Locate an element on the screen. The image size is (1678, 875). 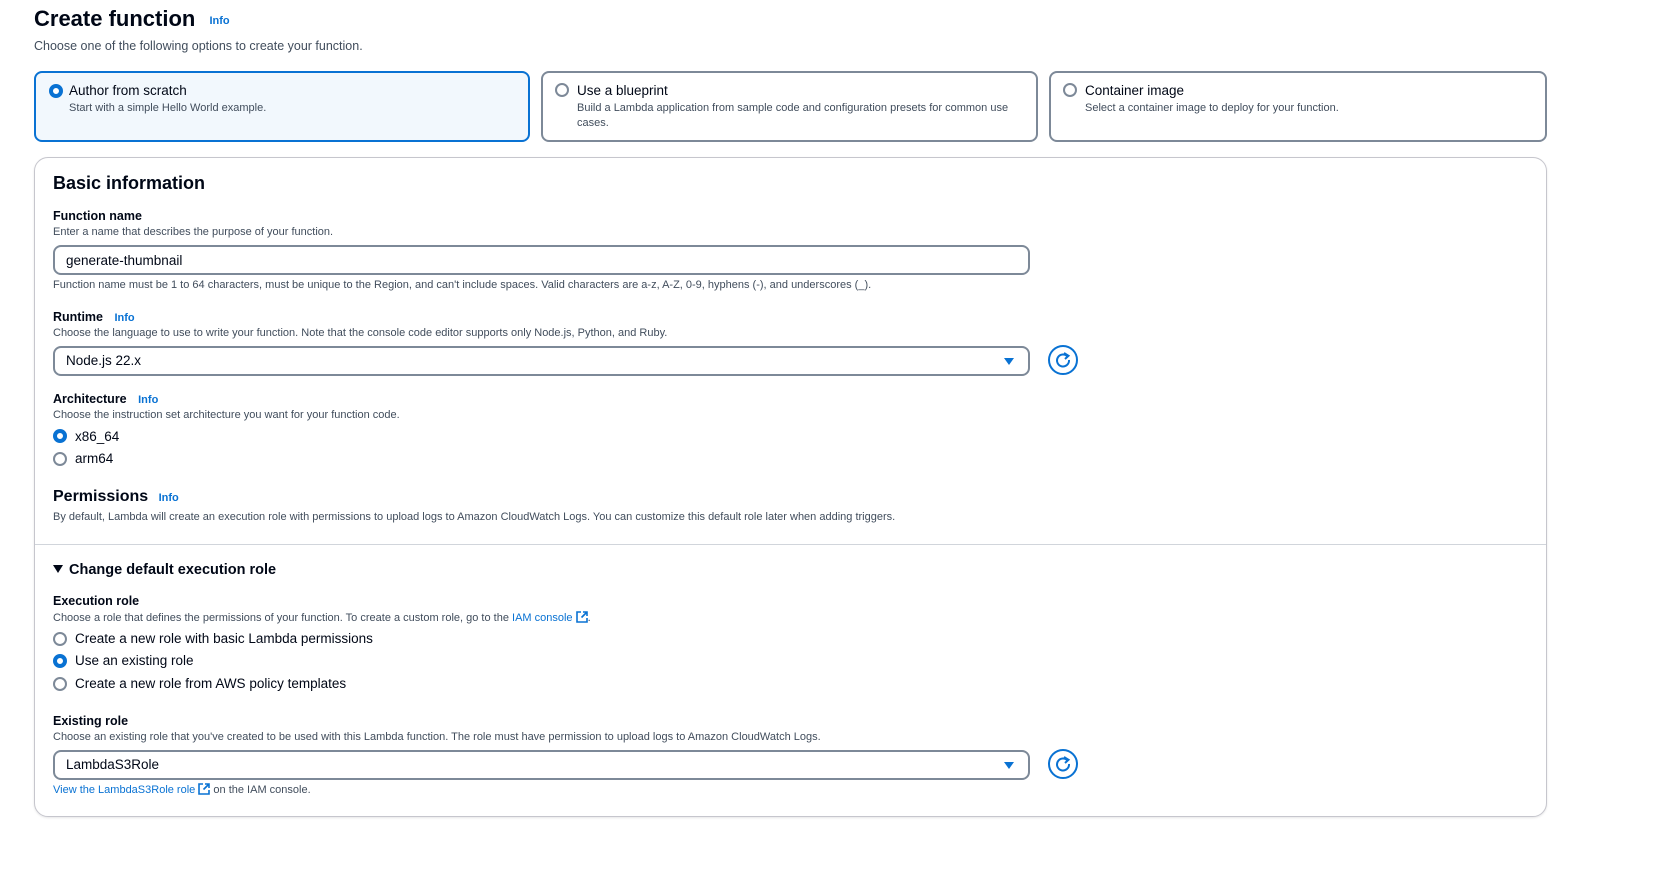
option-title: Author from scratch is located at coordinates (128, 90).